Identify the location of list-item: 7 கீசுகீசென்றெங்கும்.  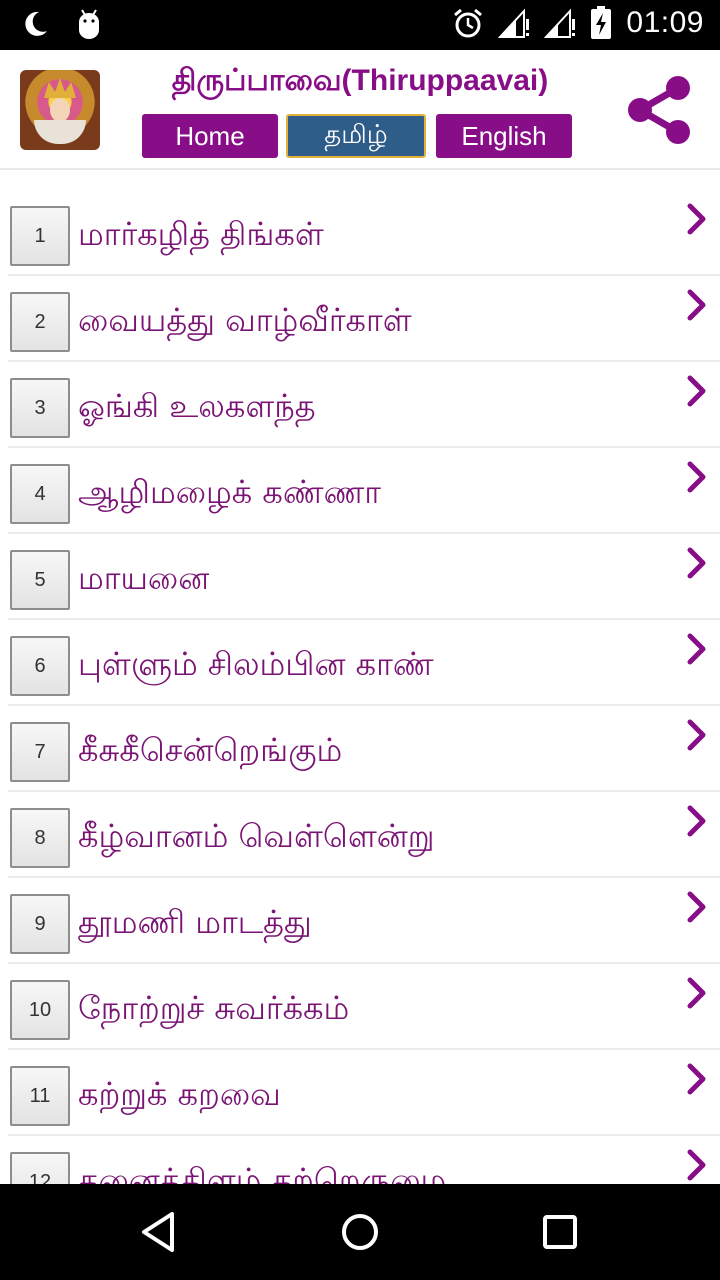
(360, 749).